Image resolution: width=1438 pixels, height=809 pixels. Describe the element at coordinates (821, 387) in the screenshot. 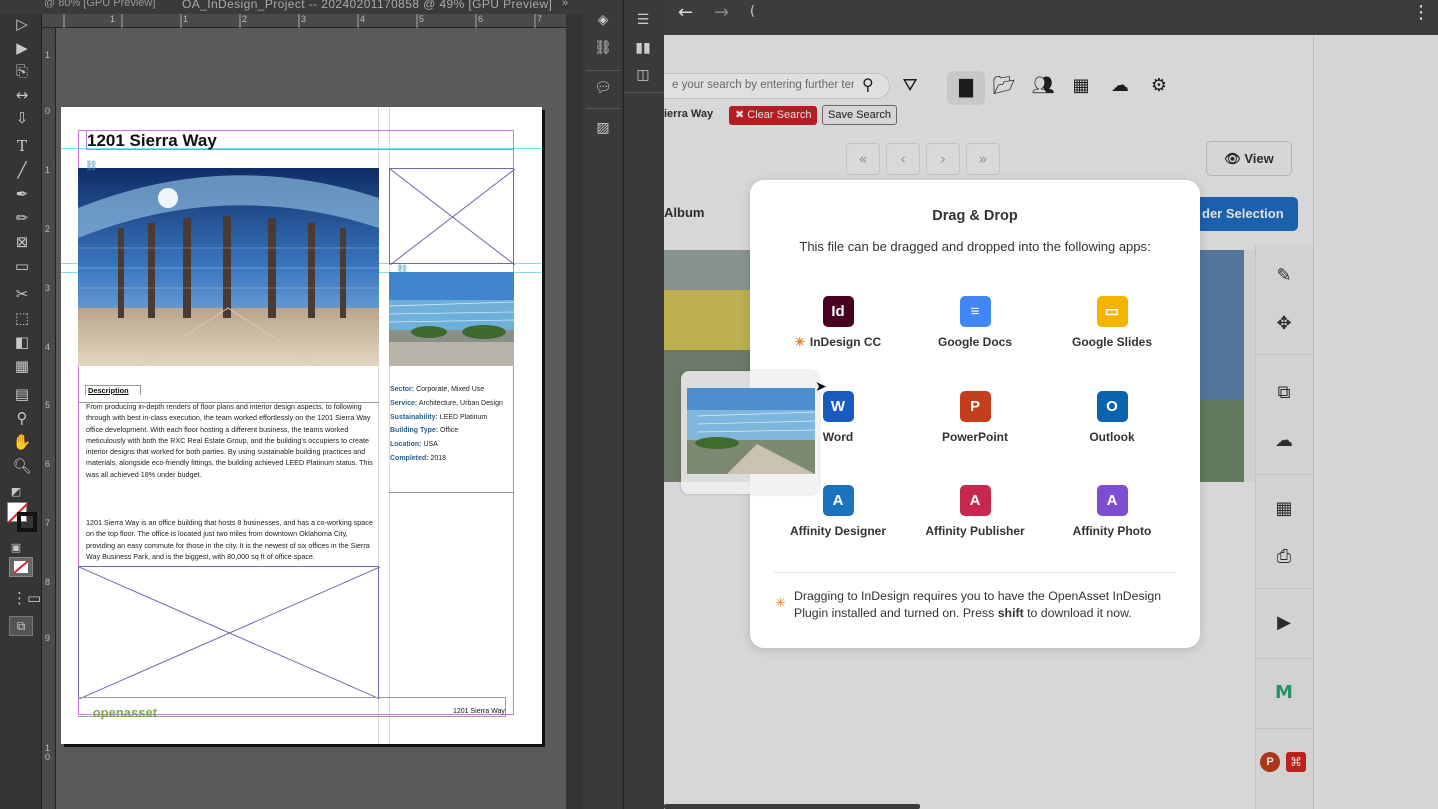

I see `mouse-cursor-icon: ➤` at that location.